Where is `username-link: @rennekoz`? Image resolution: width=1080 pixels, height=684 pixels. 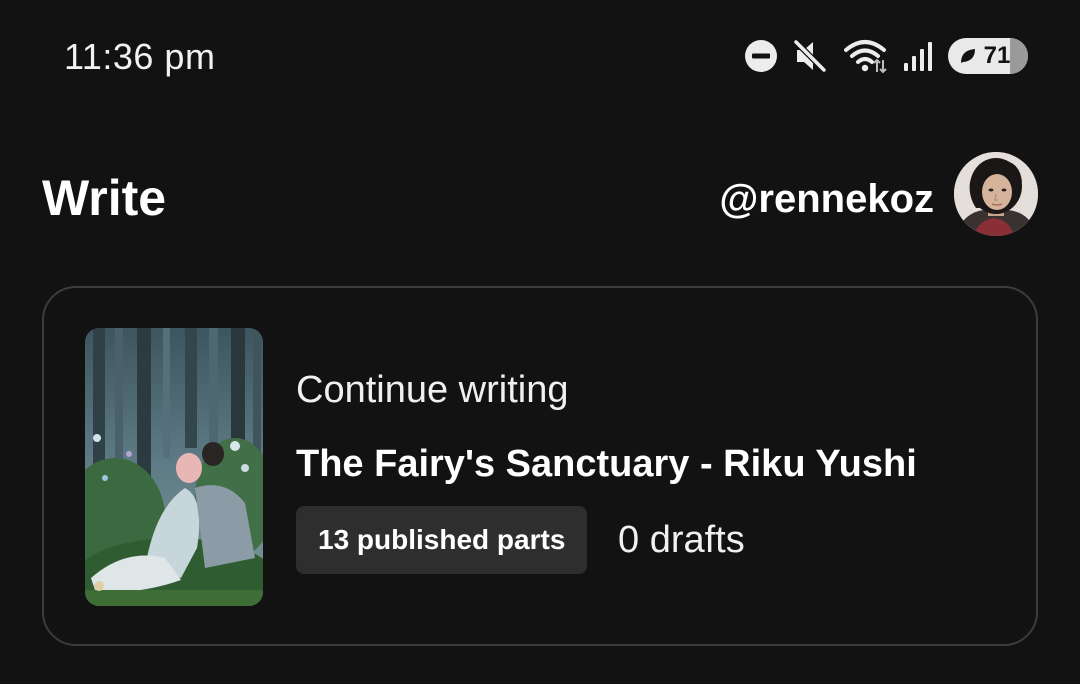 username-link: @rennekoz is located at coordinates (826, 199).